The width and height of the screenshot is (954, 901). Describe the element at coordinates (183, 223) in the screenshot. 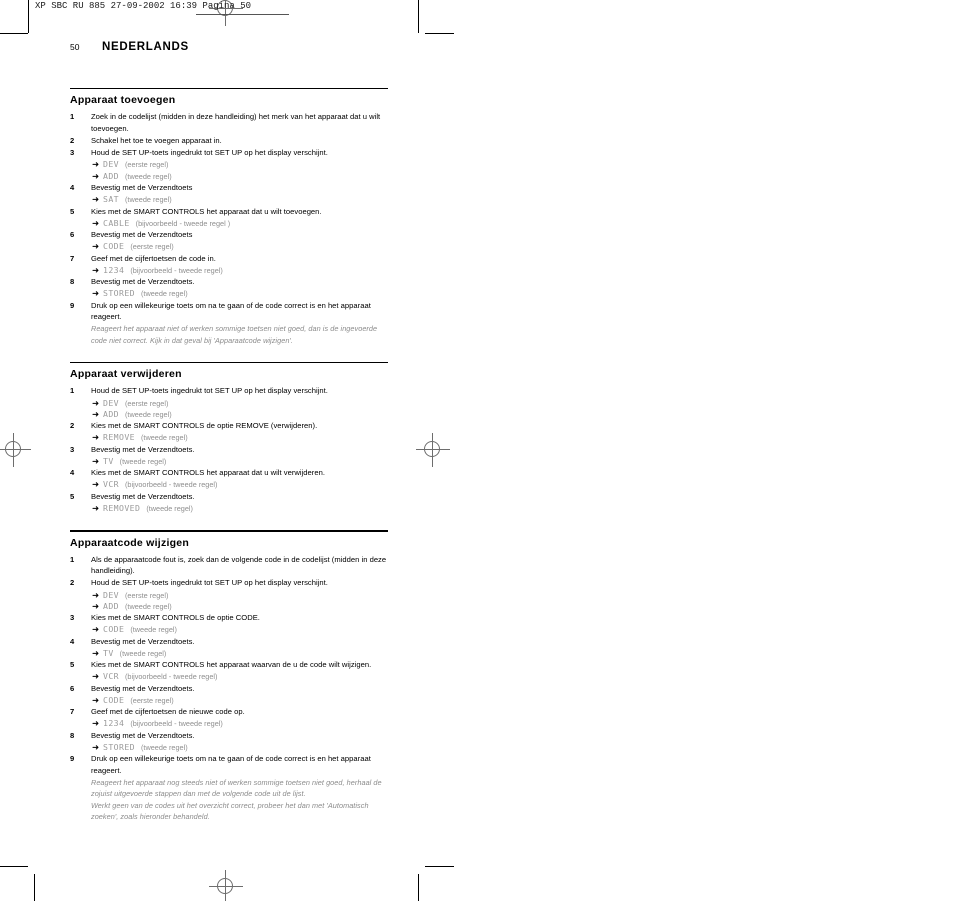

I see `display-line-note: (bijvoorbeeld - tweede regel )` at that location.